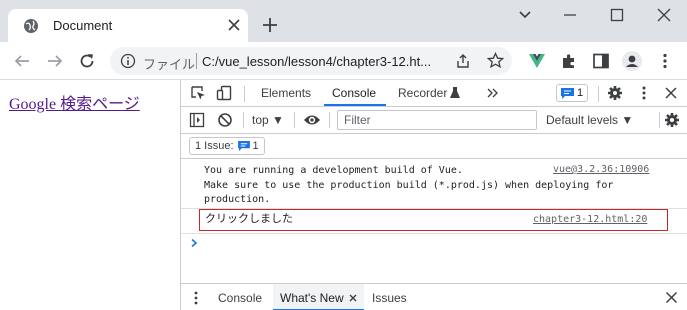 The height and width of the screenshot is (310, 687). I want to click on more-tabs-chevron-icon, so click(493, 93).